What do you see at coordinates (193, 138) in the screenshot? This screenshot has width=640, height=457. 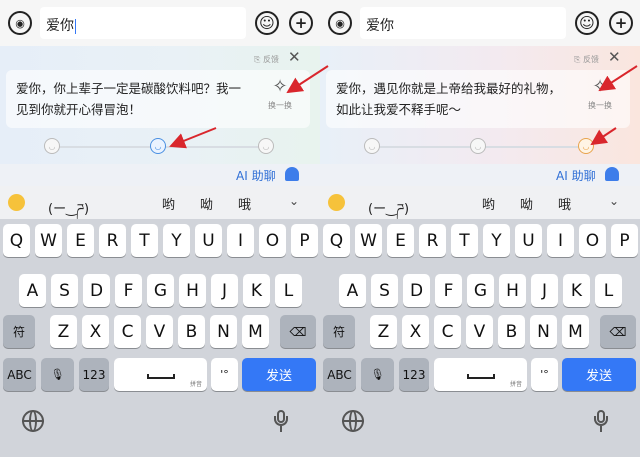 I see `arrow-to-level-left` at bounding box center [193, 138].